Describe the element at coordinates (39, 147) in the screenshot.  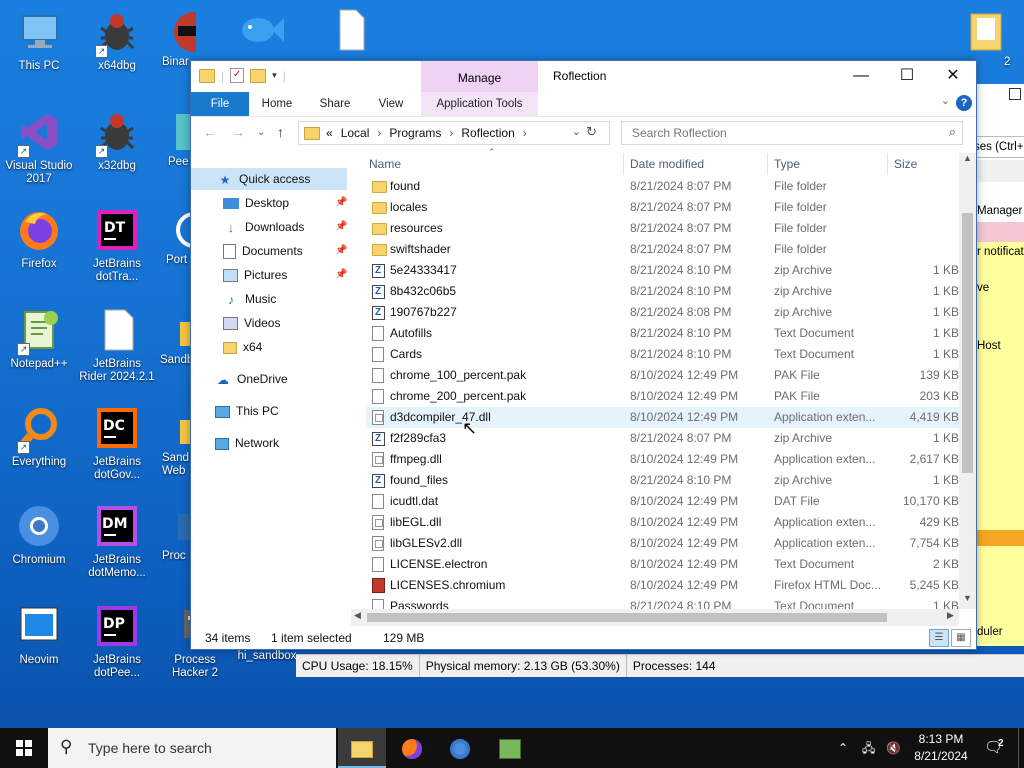
I see `desktop-icon-visual-studio: ↗ Visual Studio 2017` at that location.